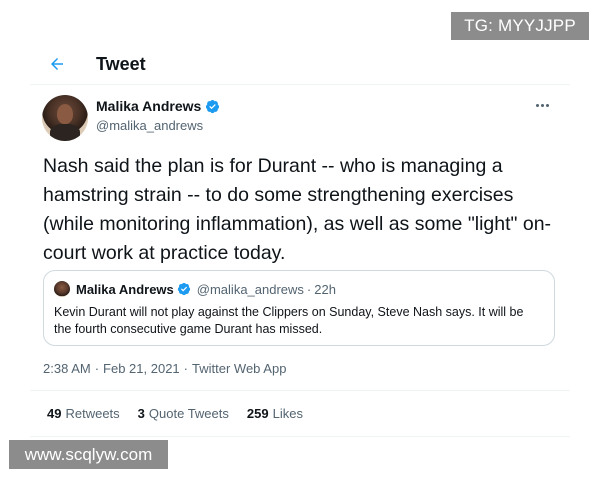 The width and height of the screenshot is (600, 480). I want to click on retweets-label: Retweets, so click(92, 413).